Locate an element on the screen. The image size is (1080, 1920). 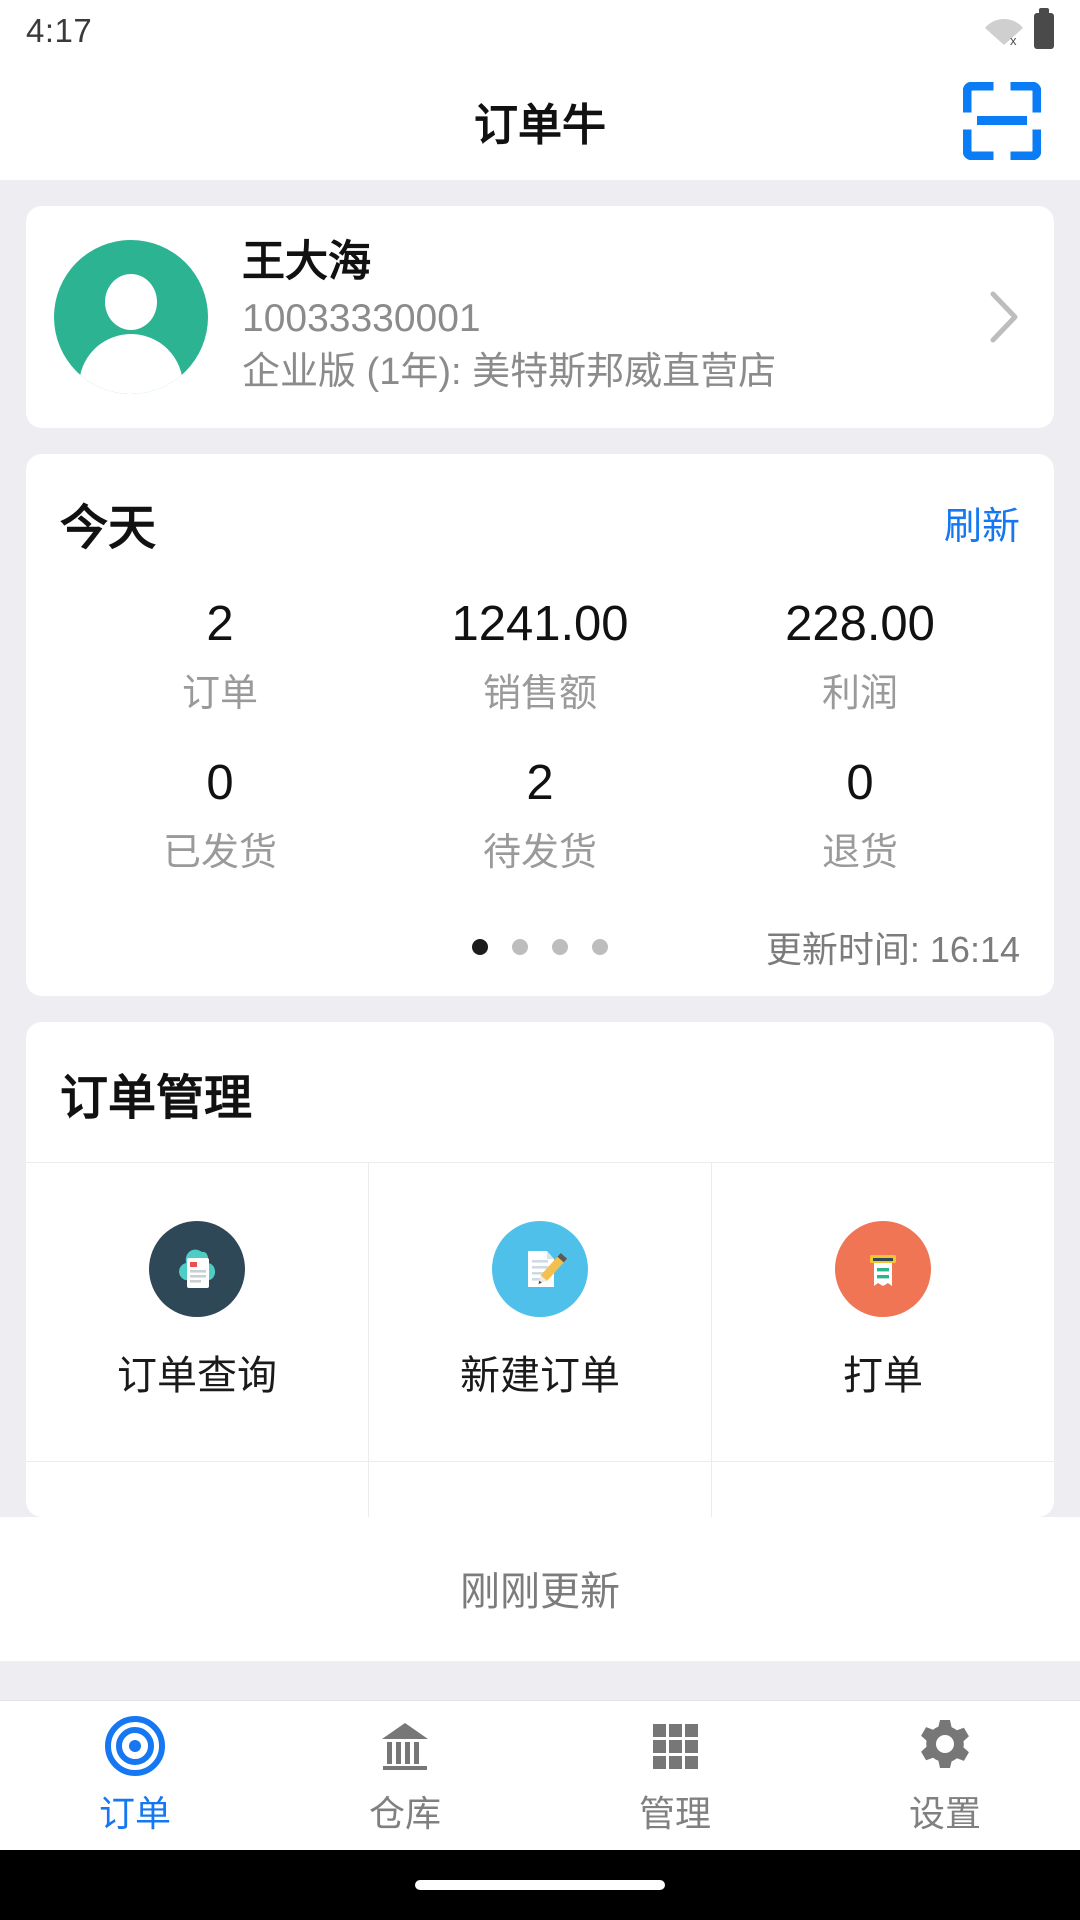
profile-card: 王大海 10033330001 企业版 (1年): 美特斯邦威直营店 is located at coordinates (540, 317).